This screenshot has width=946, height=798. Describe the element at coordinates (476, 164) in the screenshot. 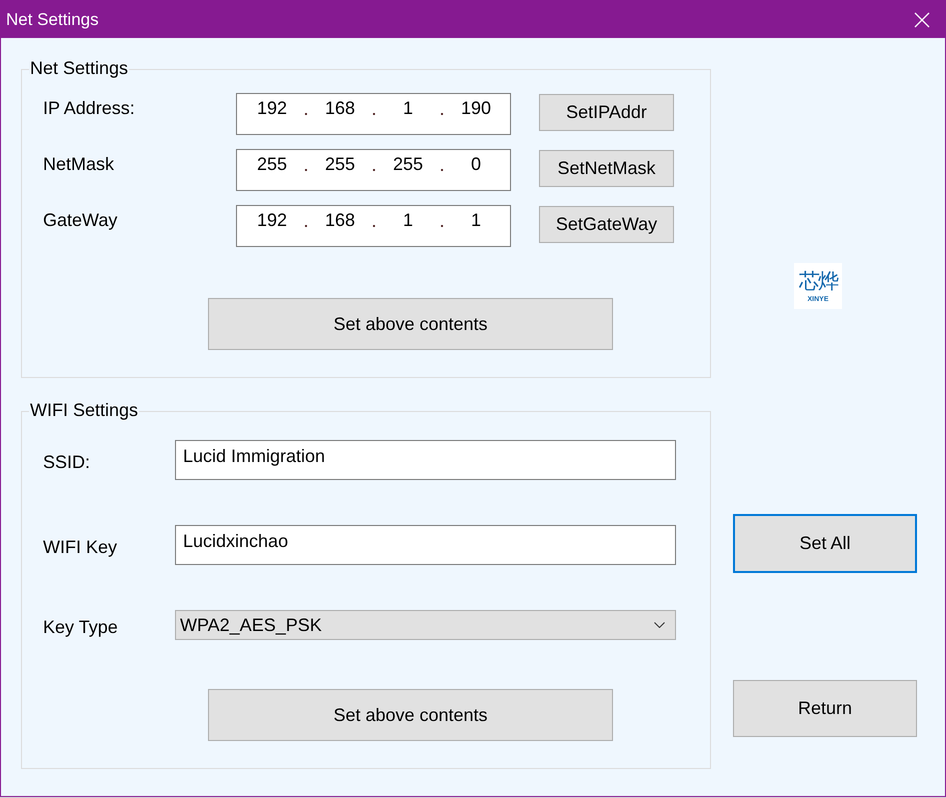

I see `octet-value: 0` at that location.